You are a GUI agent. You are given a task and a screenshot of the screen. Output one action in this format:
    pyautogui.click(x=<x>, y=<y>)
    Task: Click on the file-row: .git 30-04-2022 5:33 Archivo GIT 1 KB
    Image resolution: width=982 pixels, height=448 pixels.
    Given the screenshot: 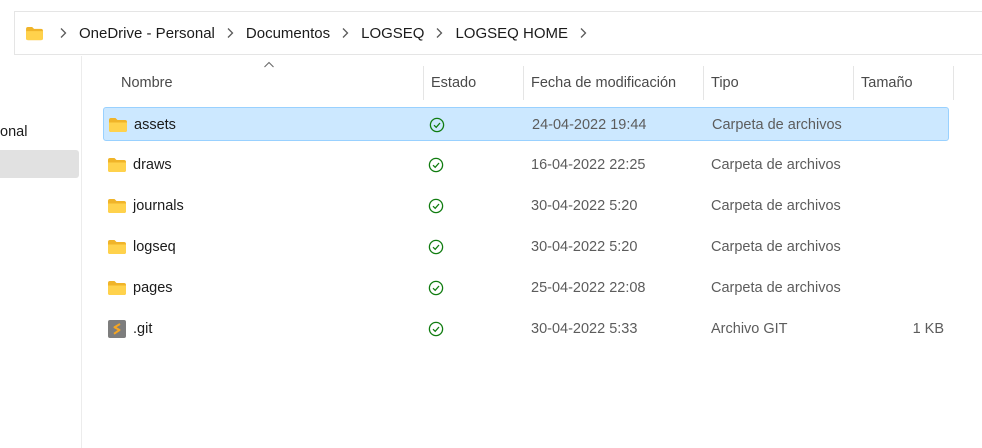 What is the action you would take?
    pyautogui.click(x=526, y=329)
    